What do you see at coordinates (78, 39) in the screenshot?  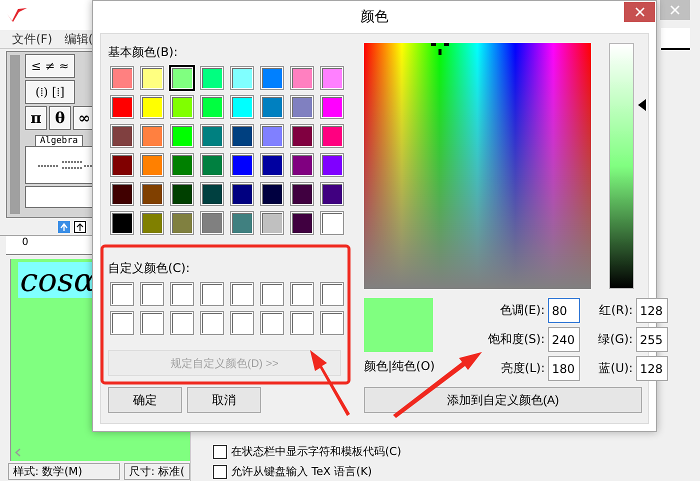 I see `menu-item: 编辑(` at bounding box center [78, 39].